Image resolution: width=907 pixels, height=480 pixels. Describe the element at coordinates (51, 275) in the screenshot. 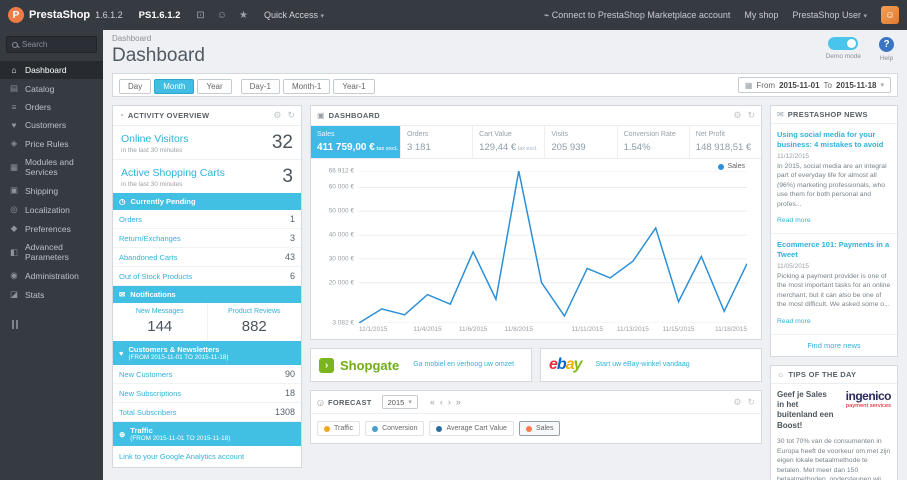

I see `sidebar-item-administration: ◉ Administration` at that location.